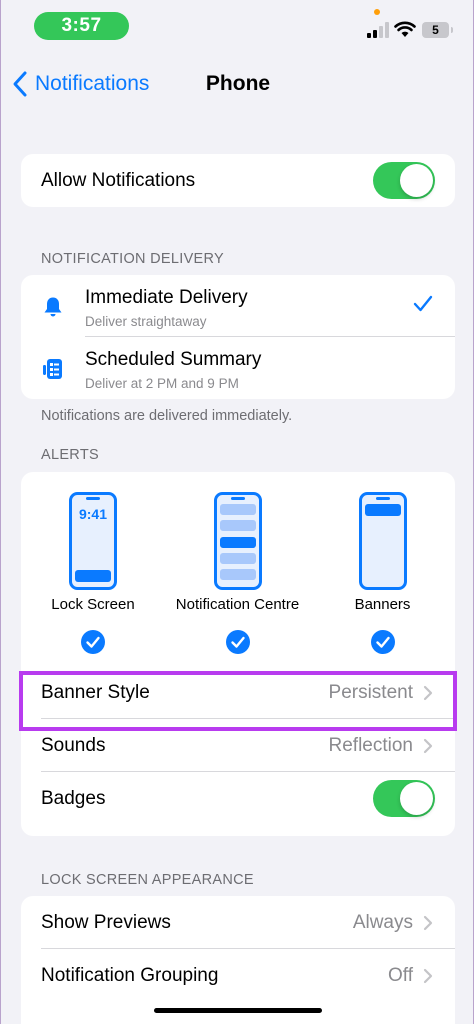 This screenshot has height=1024, width=474. Describe the element at coordinates (162, 383) in the screenshot. I see `delivery-option-subtitle: Deliver at 2 PM and 9 PM` at that location.